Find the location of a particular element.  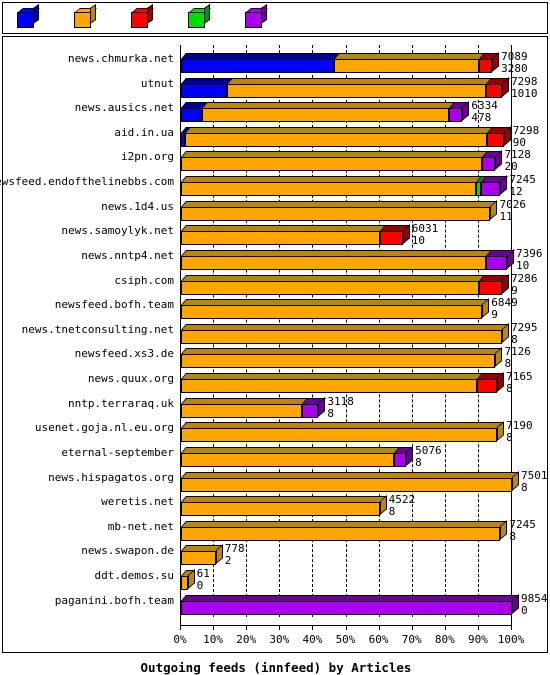

legend-item-rejected is located at coordinates (146, 15).